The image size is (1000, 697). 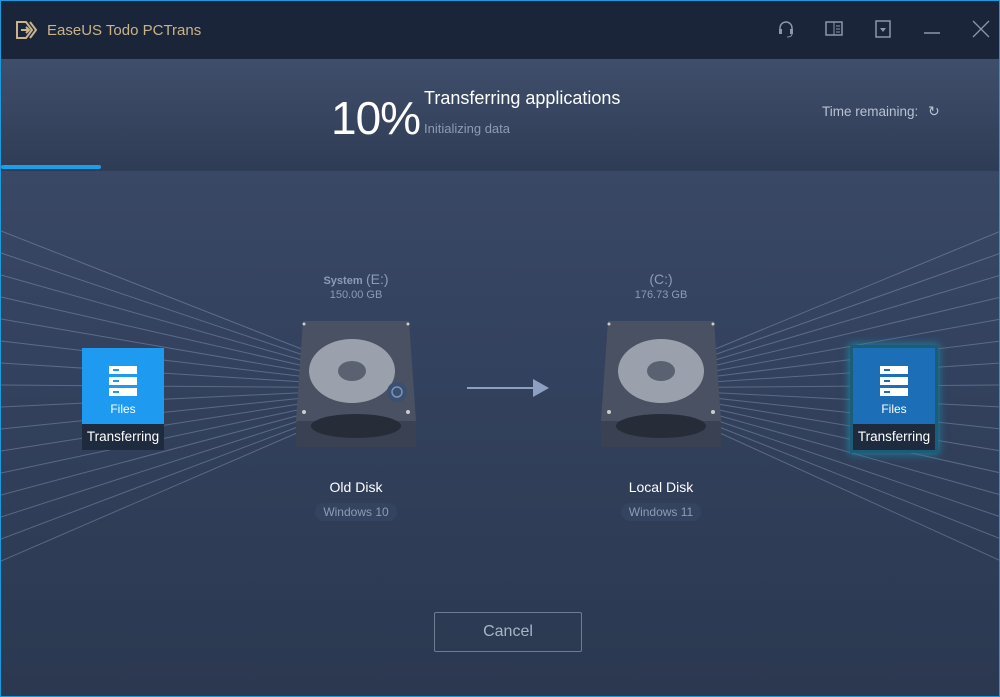 What do you see at coordinates (883, 29) in the screenshot?
I see `download-icon` at bounding box center [883, 29].